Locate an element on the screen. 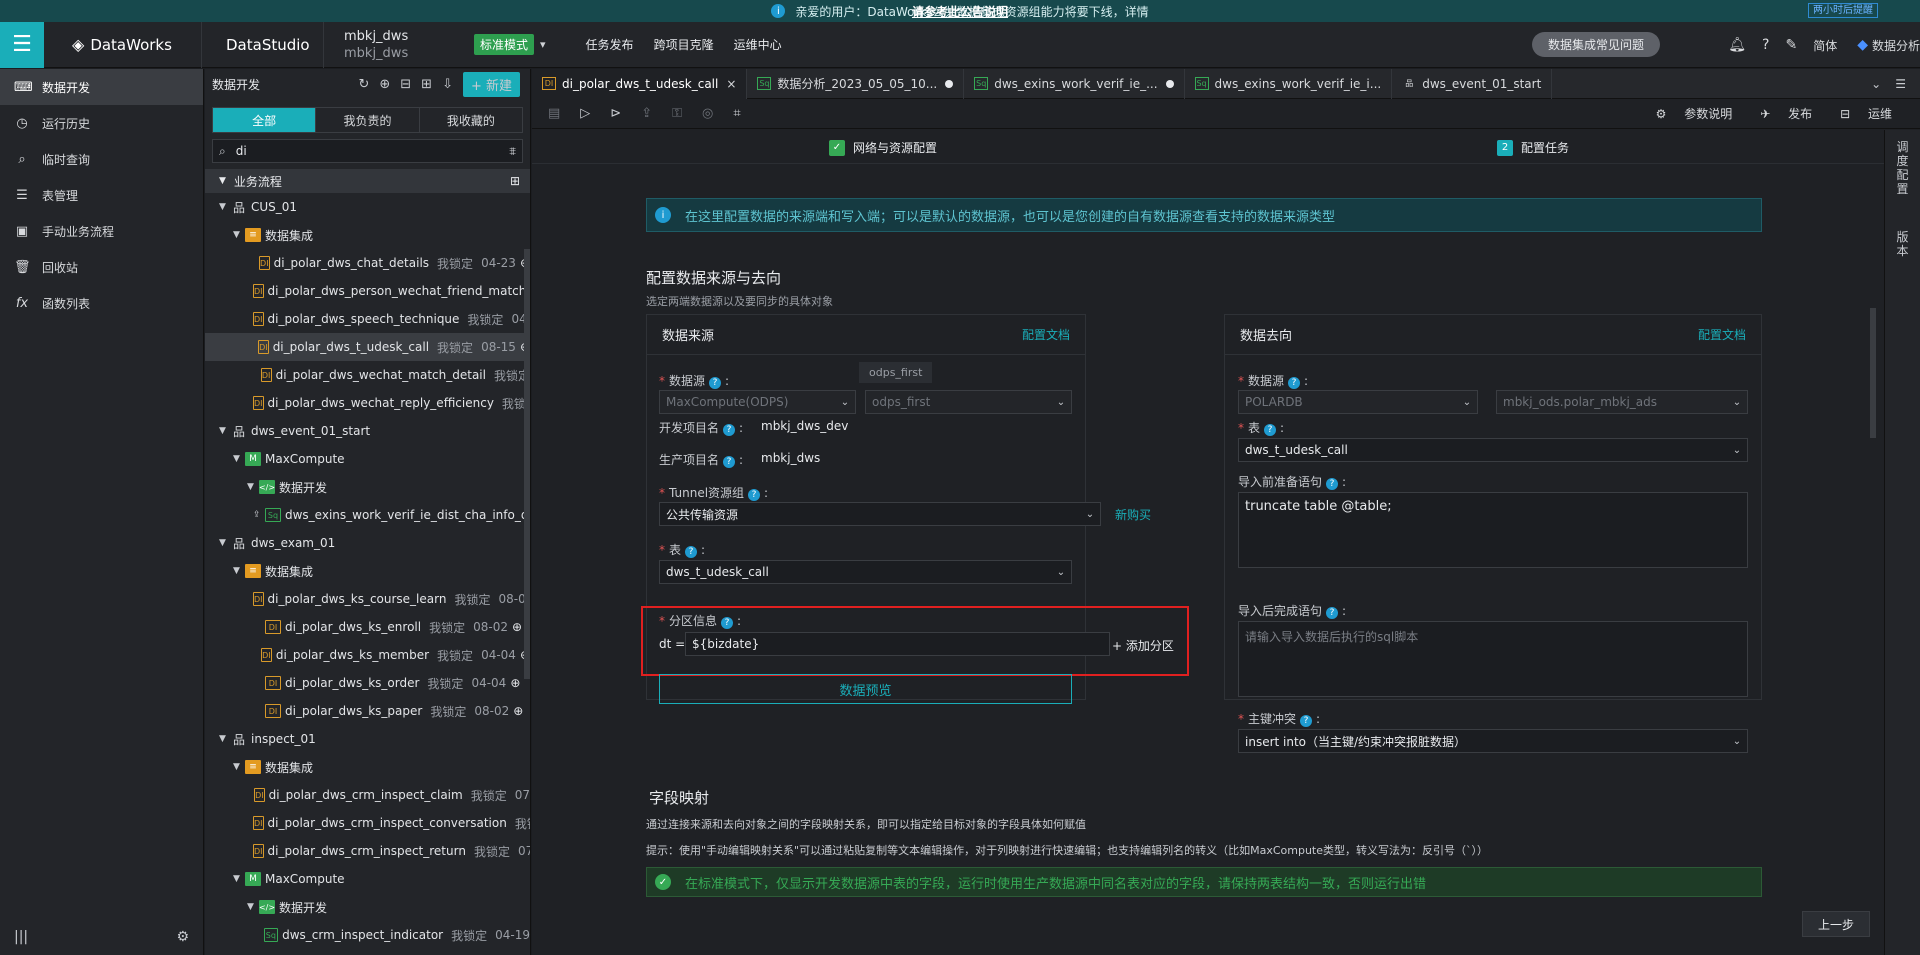 The width and height of the screenshot is (1920, 955). business-flow-section: ▼ 业务流程 ⊞ is located at coordinates (367, 181).